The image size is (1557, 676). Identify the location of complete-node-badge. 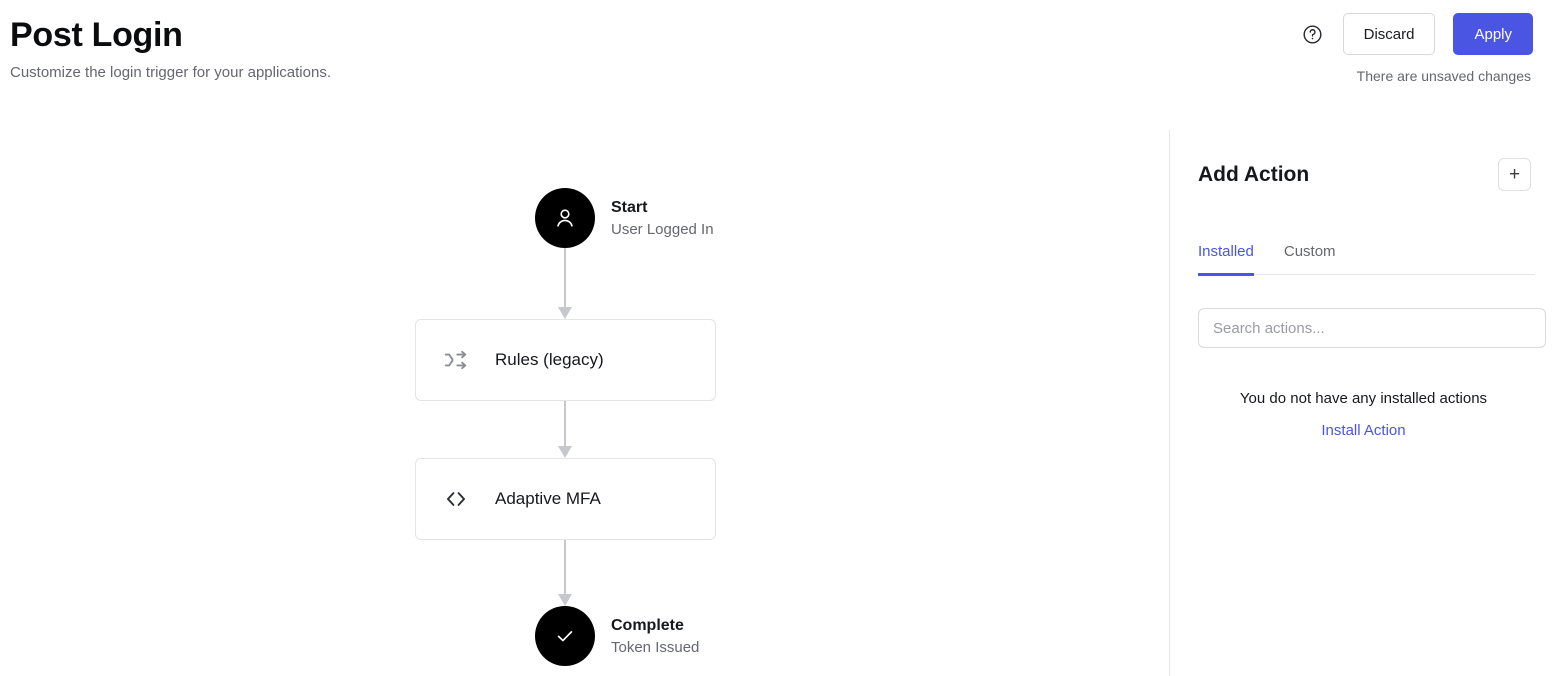
(565, 636).